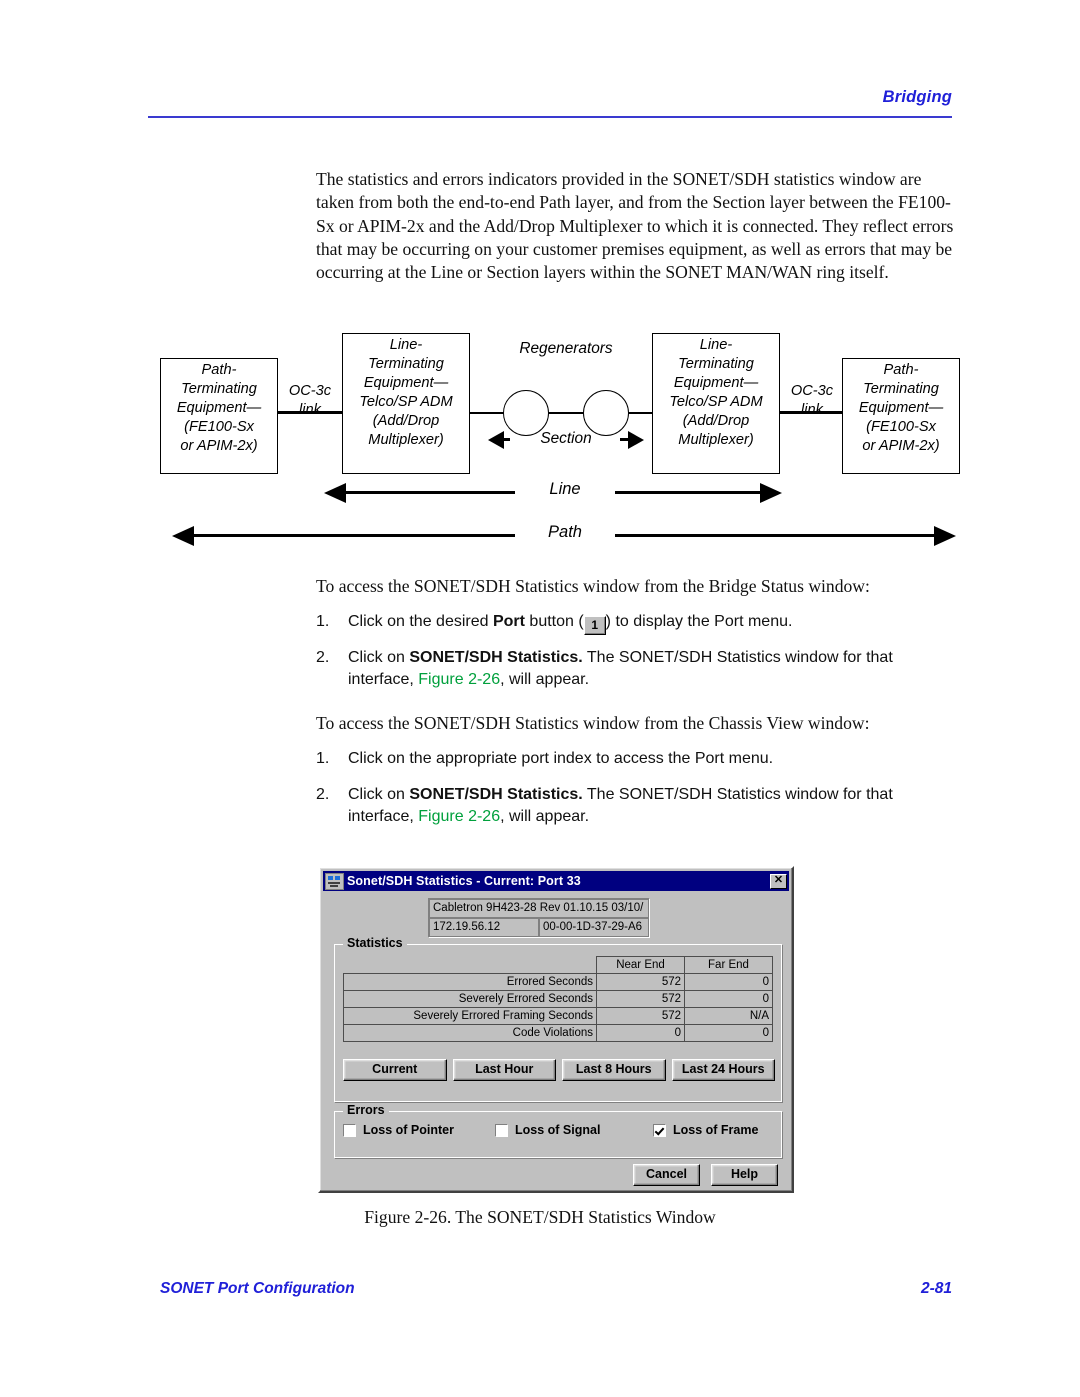  What do you see at coordinates (470, 965) in the screenshot?
I see `table-corner-cell` at bounding box center [470, 965].